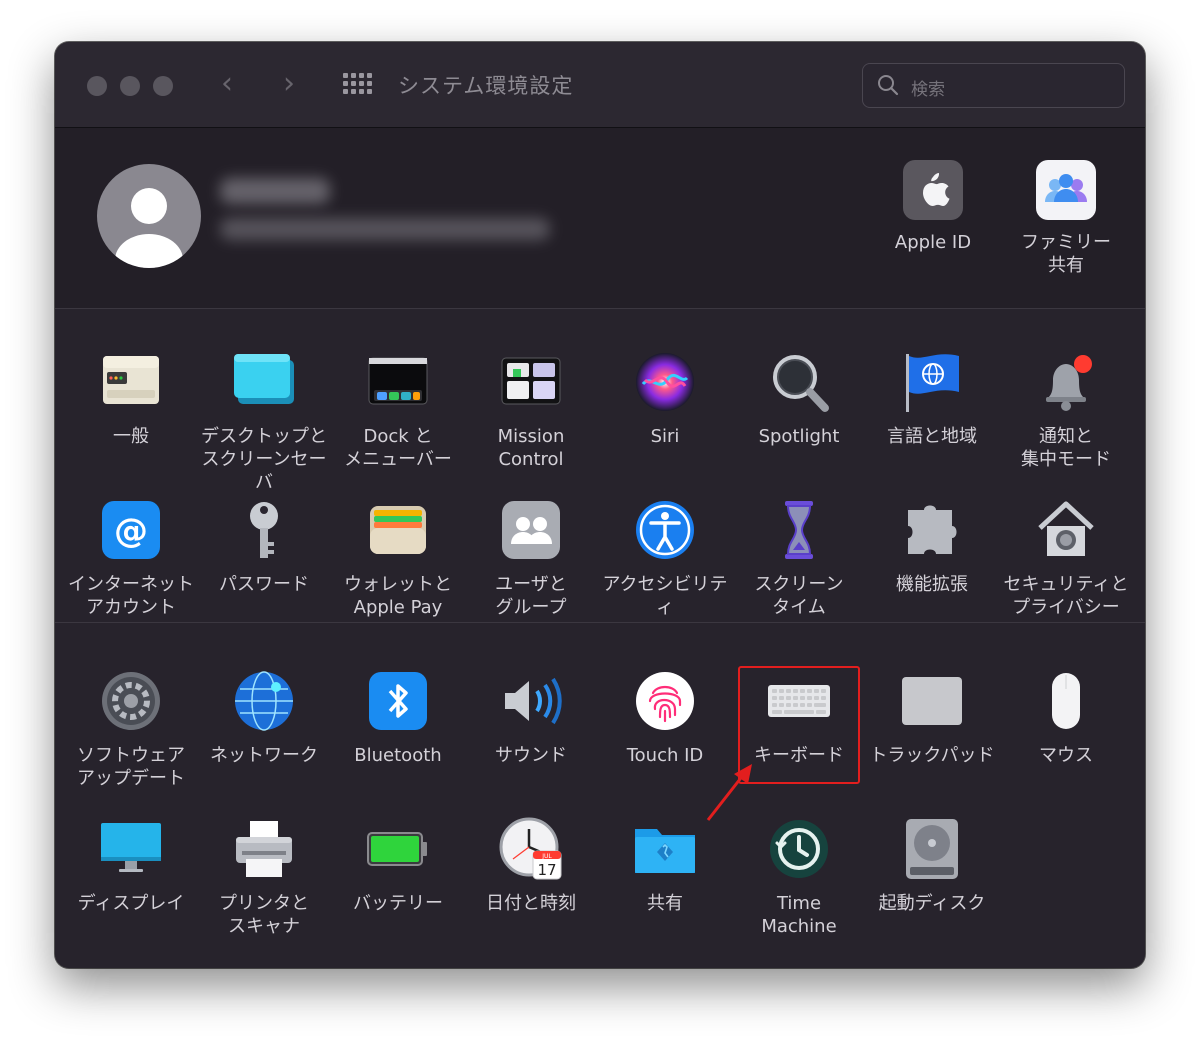 Image resolution: width=1200 pixels, height=1037 pixels. I want to click on pref-label: ディスプレイ, so click(131, 903).